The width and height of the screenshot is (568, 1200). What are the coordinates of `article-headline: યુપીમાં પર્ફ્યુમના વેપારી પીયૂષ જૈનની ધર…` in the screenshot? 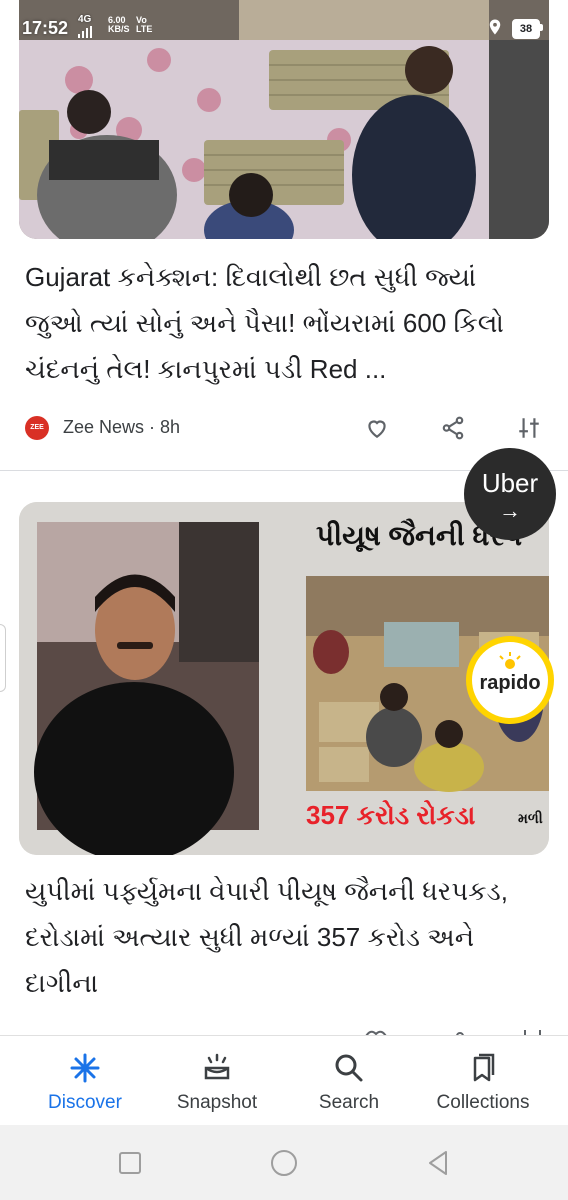 It's located at (280, 937).